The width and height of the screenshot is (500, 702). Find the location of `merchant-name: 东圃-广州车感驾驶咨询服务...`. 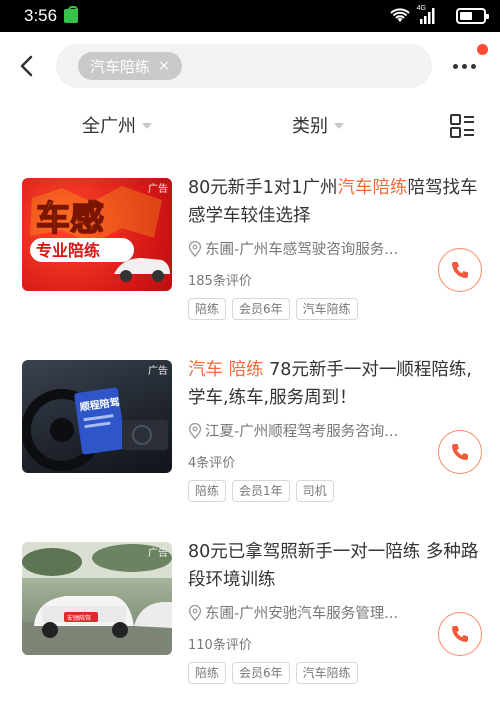

merchant-name: 东圃-广州车感驾驶咨询服务... is located at coordinates (302, 250).